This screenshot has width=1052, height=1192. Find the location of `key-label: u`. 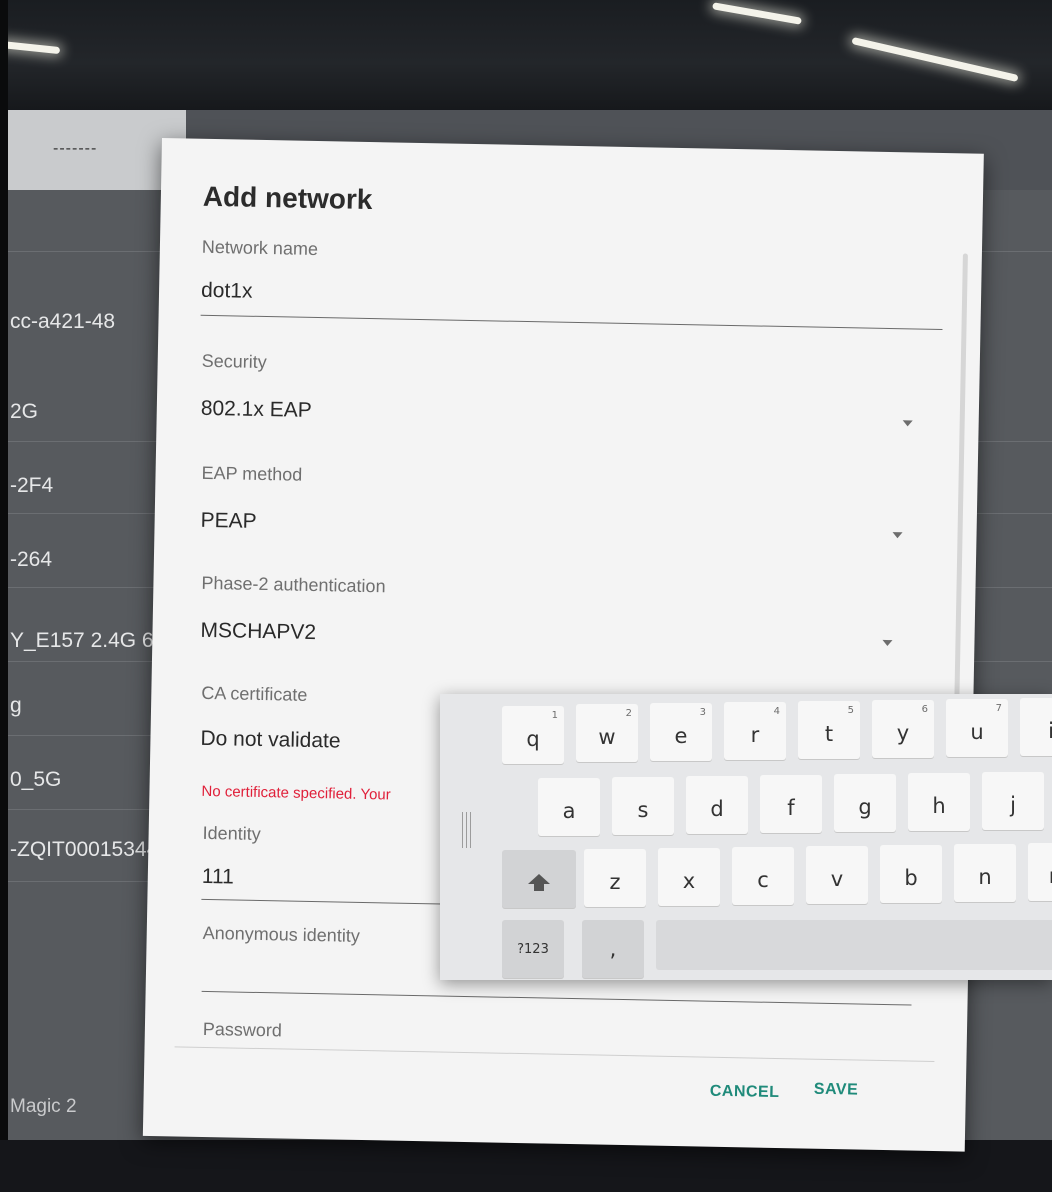

key-label: u is located at coordinates (977, 732).